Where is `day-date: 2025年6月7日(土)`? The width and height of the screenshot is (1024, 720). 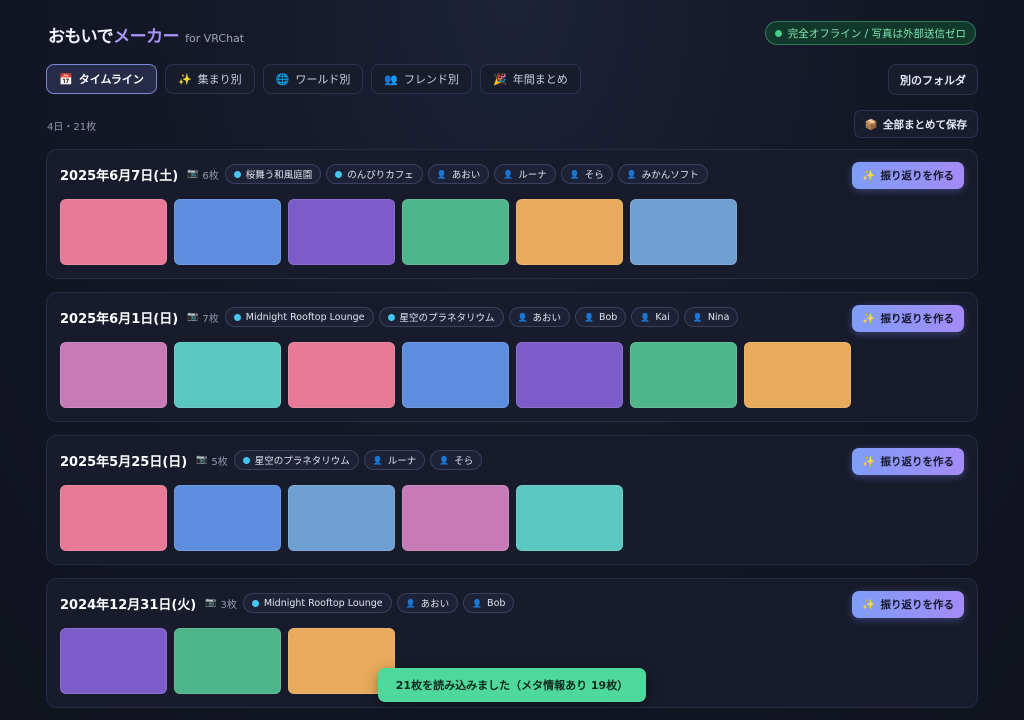
day-date: 2025年6月7日(土) is located at coordinates (119, 176).